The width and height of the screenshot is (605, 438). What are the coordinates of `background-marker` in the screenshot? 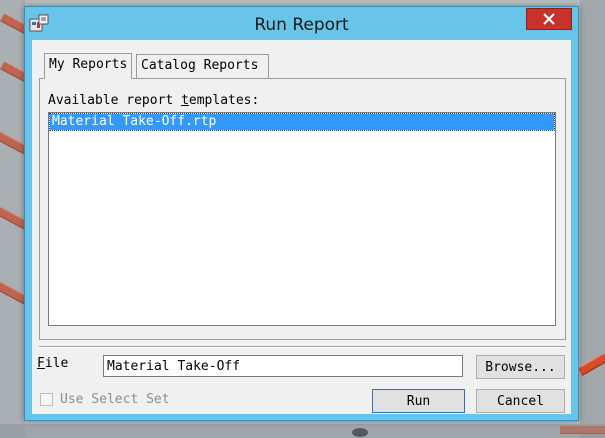 It's located at (360, 432).